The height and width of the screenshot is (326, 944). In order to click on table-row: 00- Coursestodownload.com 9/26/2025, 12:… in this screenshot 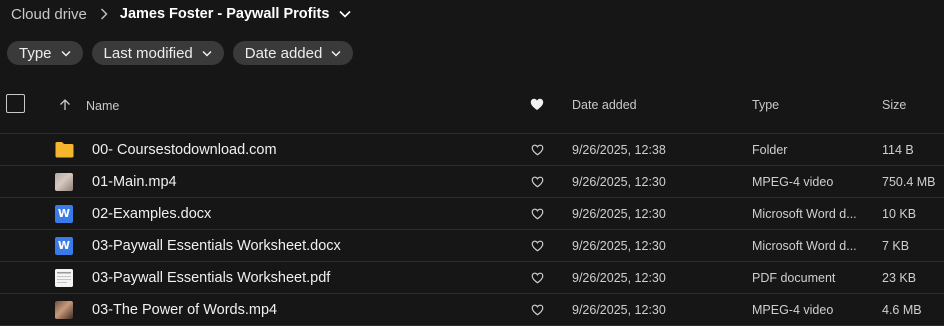, I will do `click(472, 150)`.